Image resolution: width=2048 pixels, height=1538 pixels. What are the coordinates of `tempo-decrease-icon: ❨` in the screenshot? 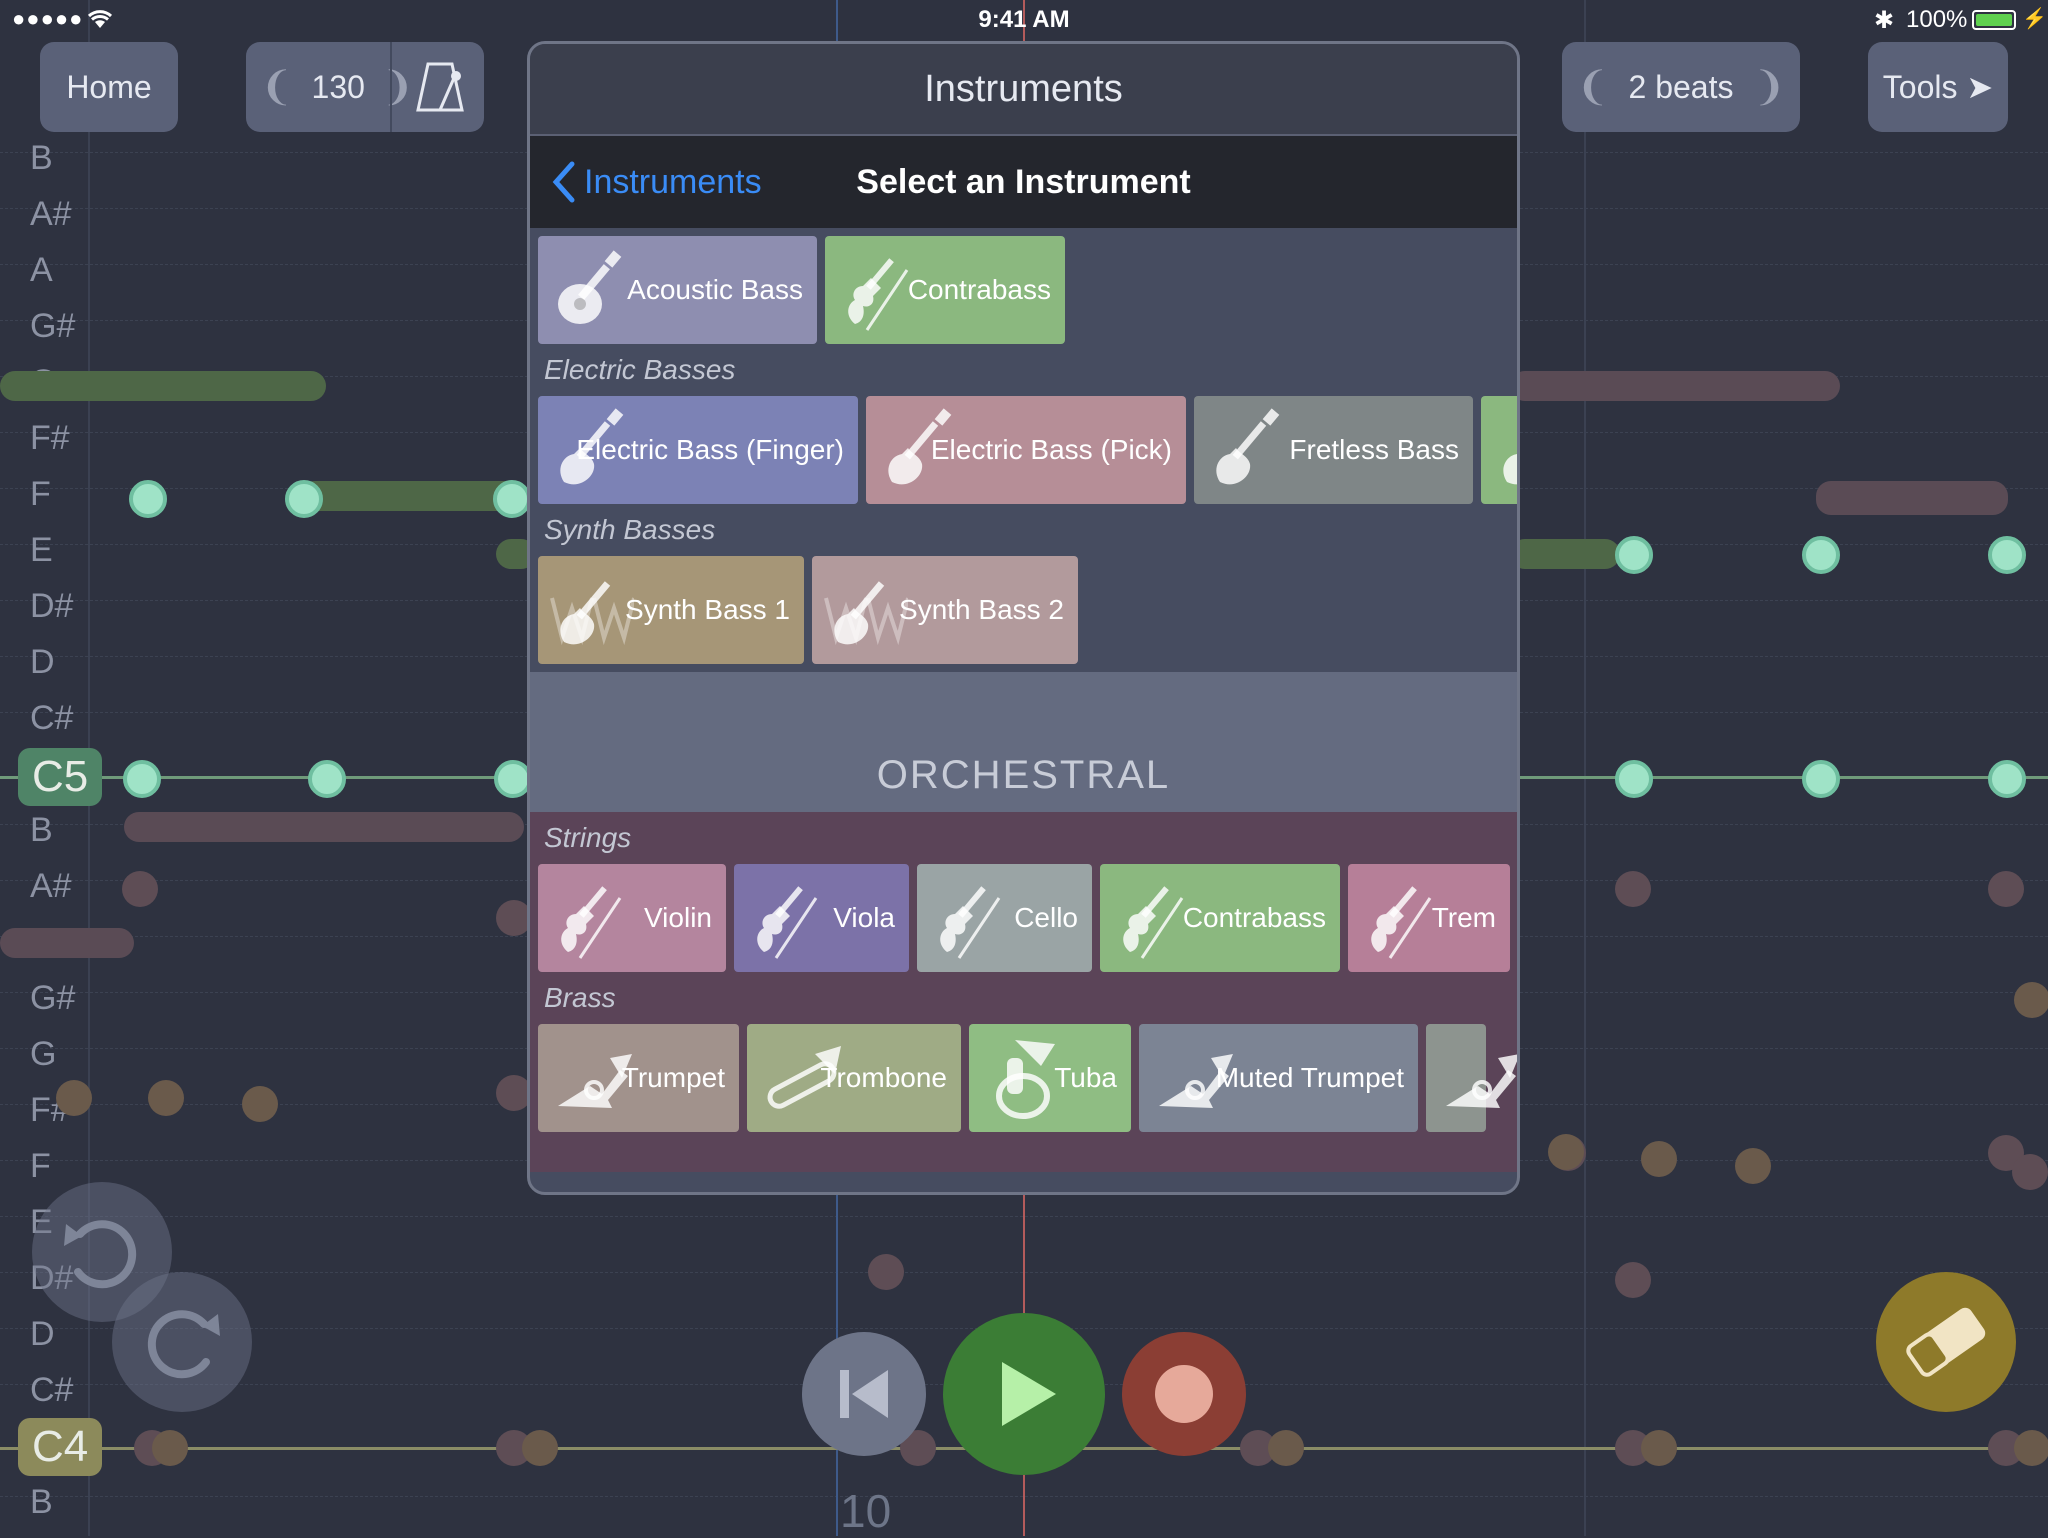 It's located at (277, 87).